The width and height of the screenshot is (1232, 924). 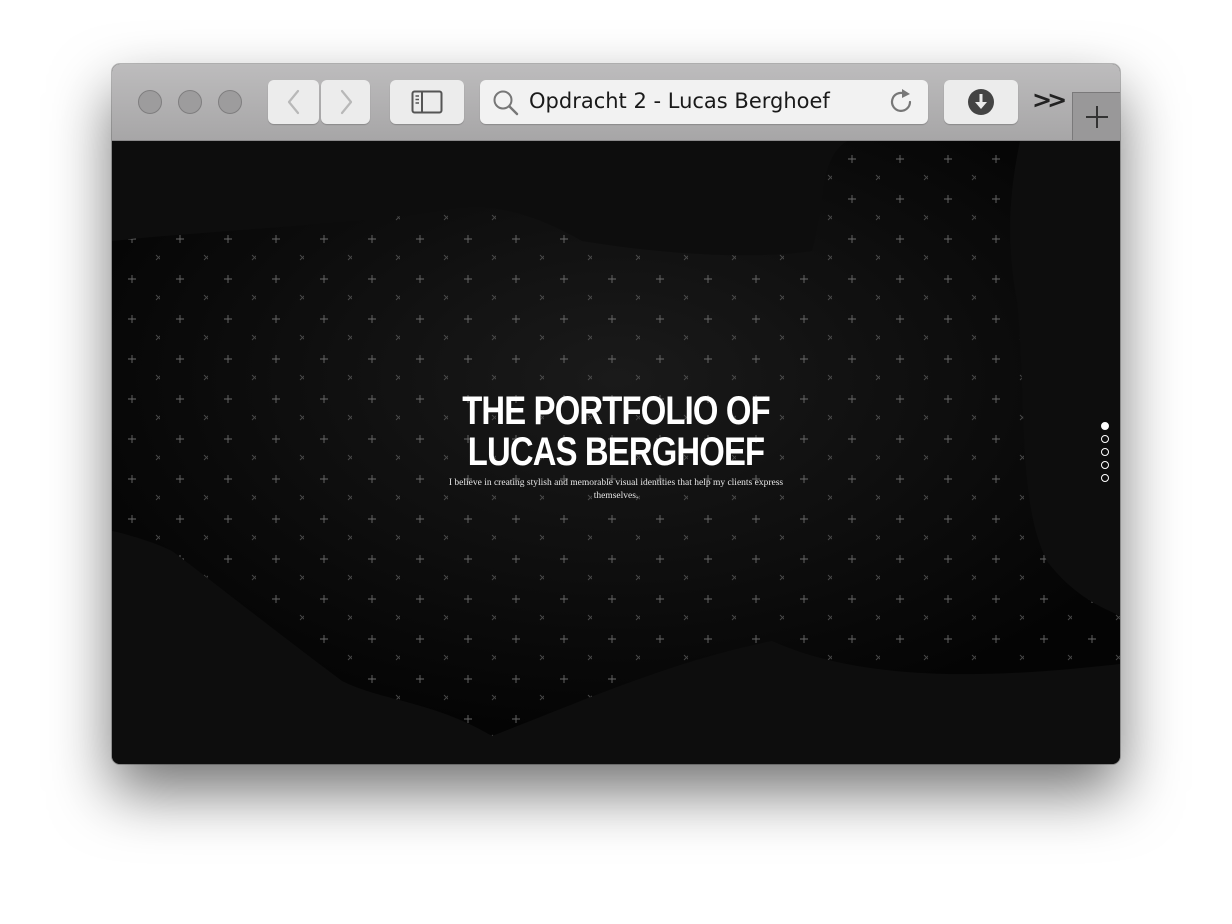 What do you see at coordinates (1049, 100) in the screenshot?
I see `toolbar-overflow-button: >>` at bounding box center [1049, 100].